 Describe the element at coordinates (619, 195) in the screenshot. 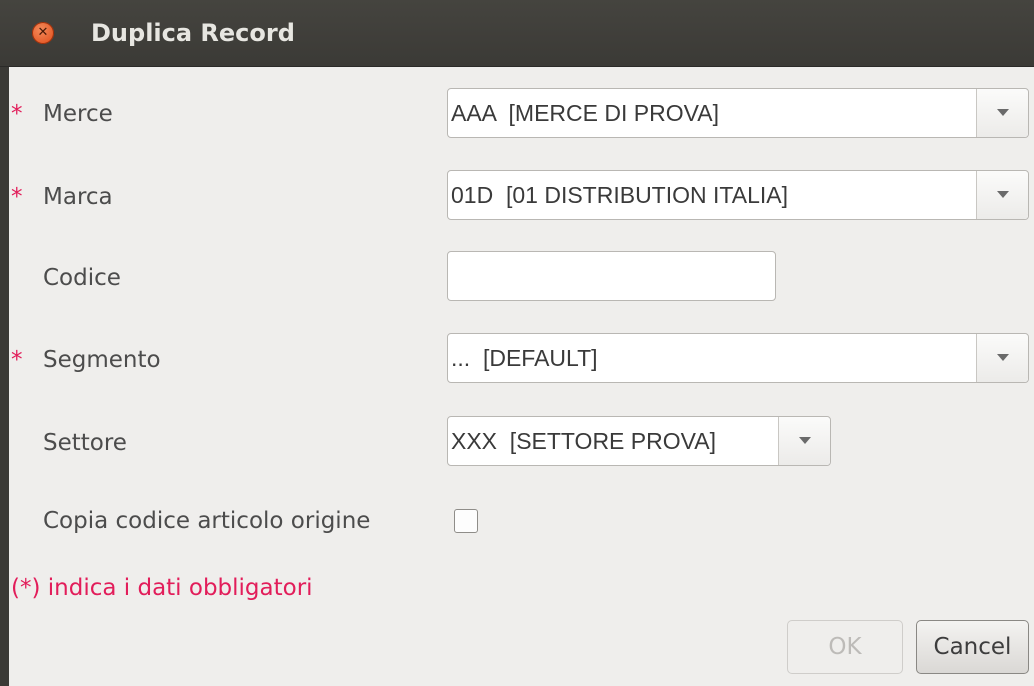

I see `marca-value: 01D [01 DISTRIBUTION ITALIA]` at that location.